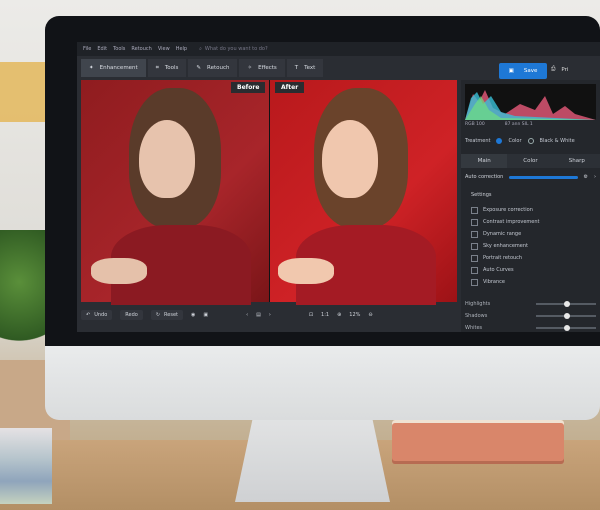 The height and width of the screenshot is (510, 600). Describe the element at coordinates (484, 161) in the screenshot. I see `tab-main: Main` at that location.